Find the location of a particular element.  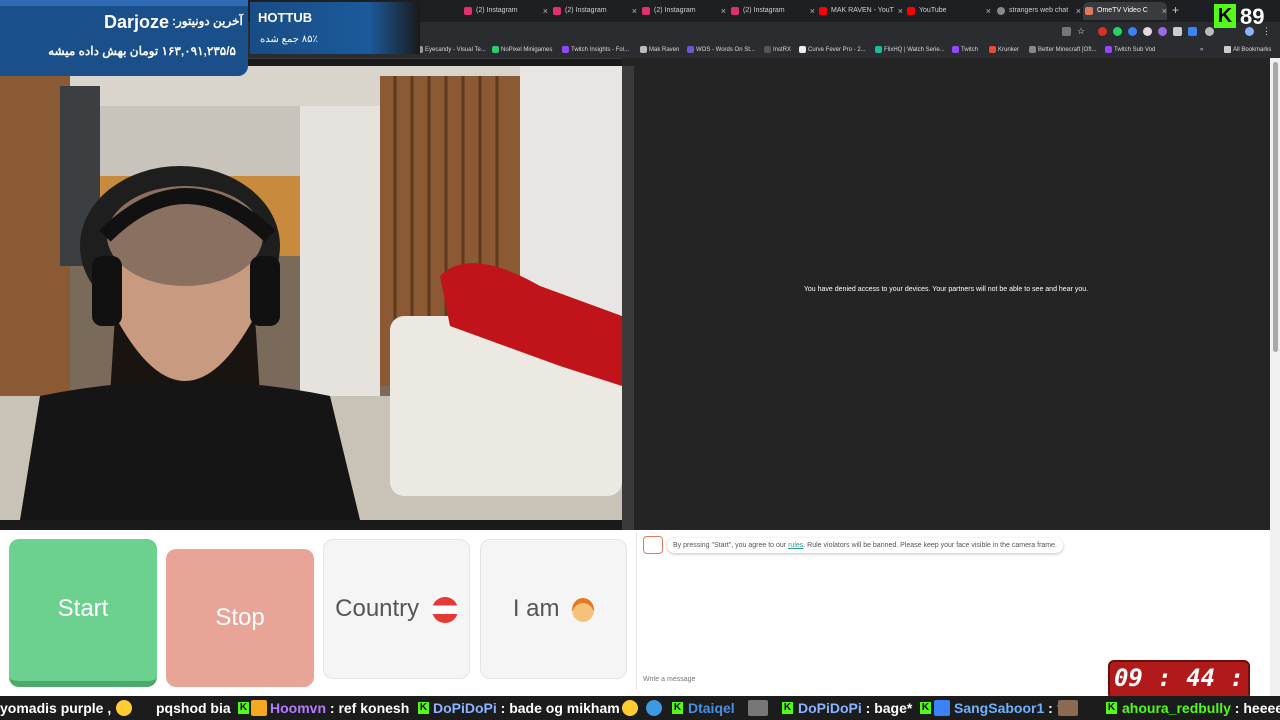

tiktok-icon is located at coordinates (1147, 31).